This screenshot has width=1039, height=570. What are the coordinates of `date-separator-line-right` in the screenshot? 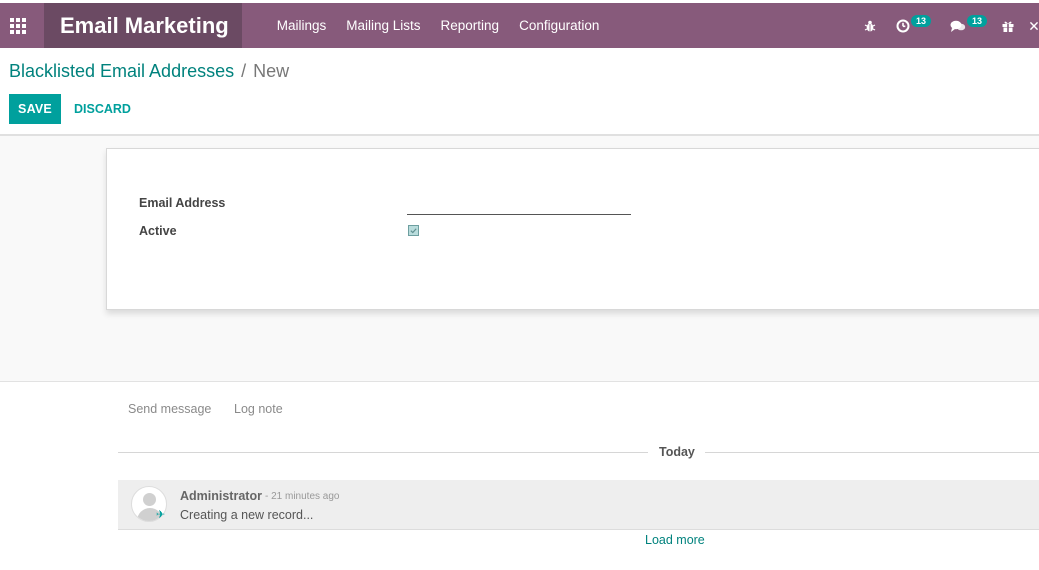 It's located at (872, 452).